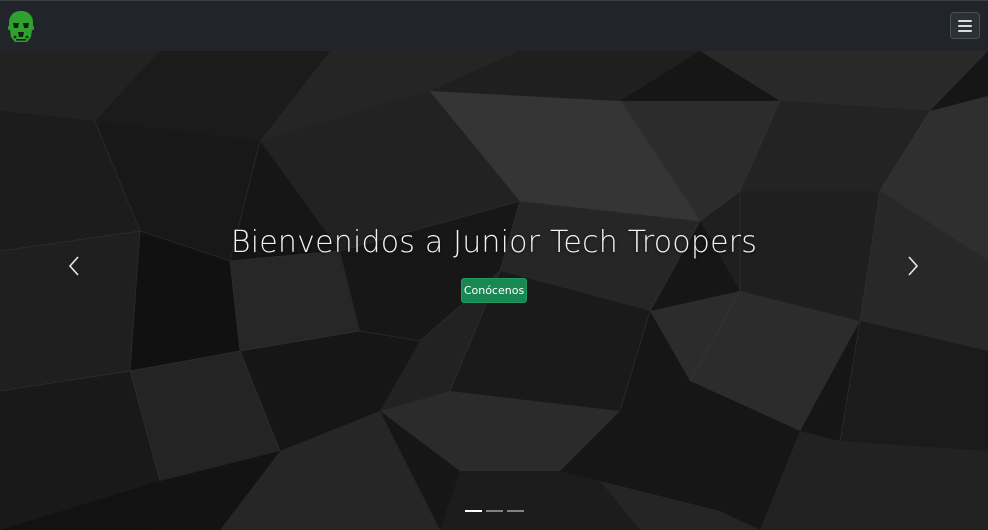 The height and width of the screenshot is (530, 988). I want to click on chevron-left-icon, so click(73, 266).